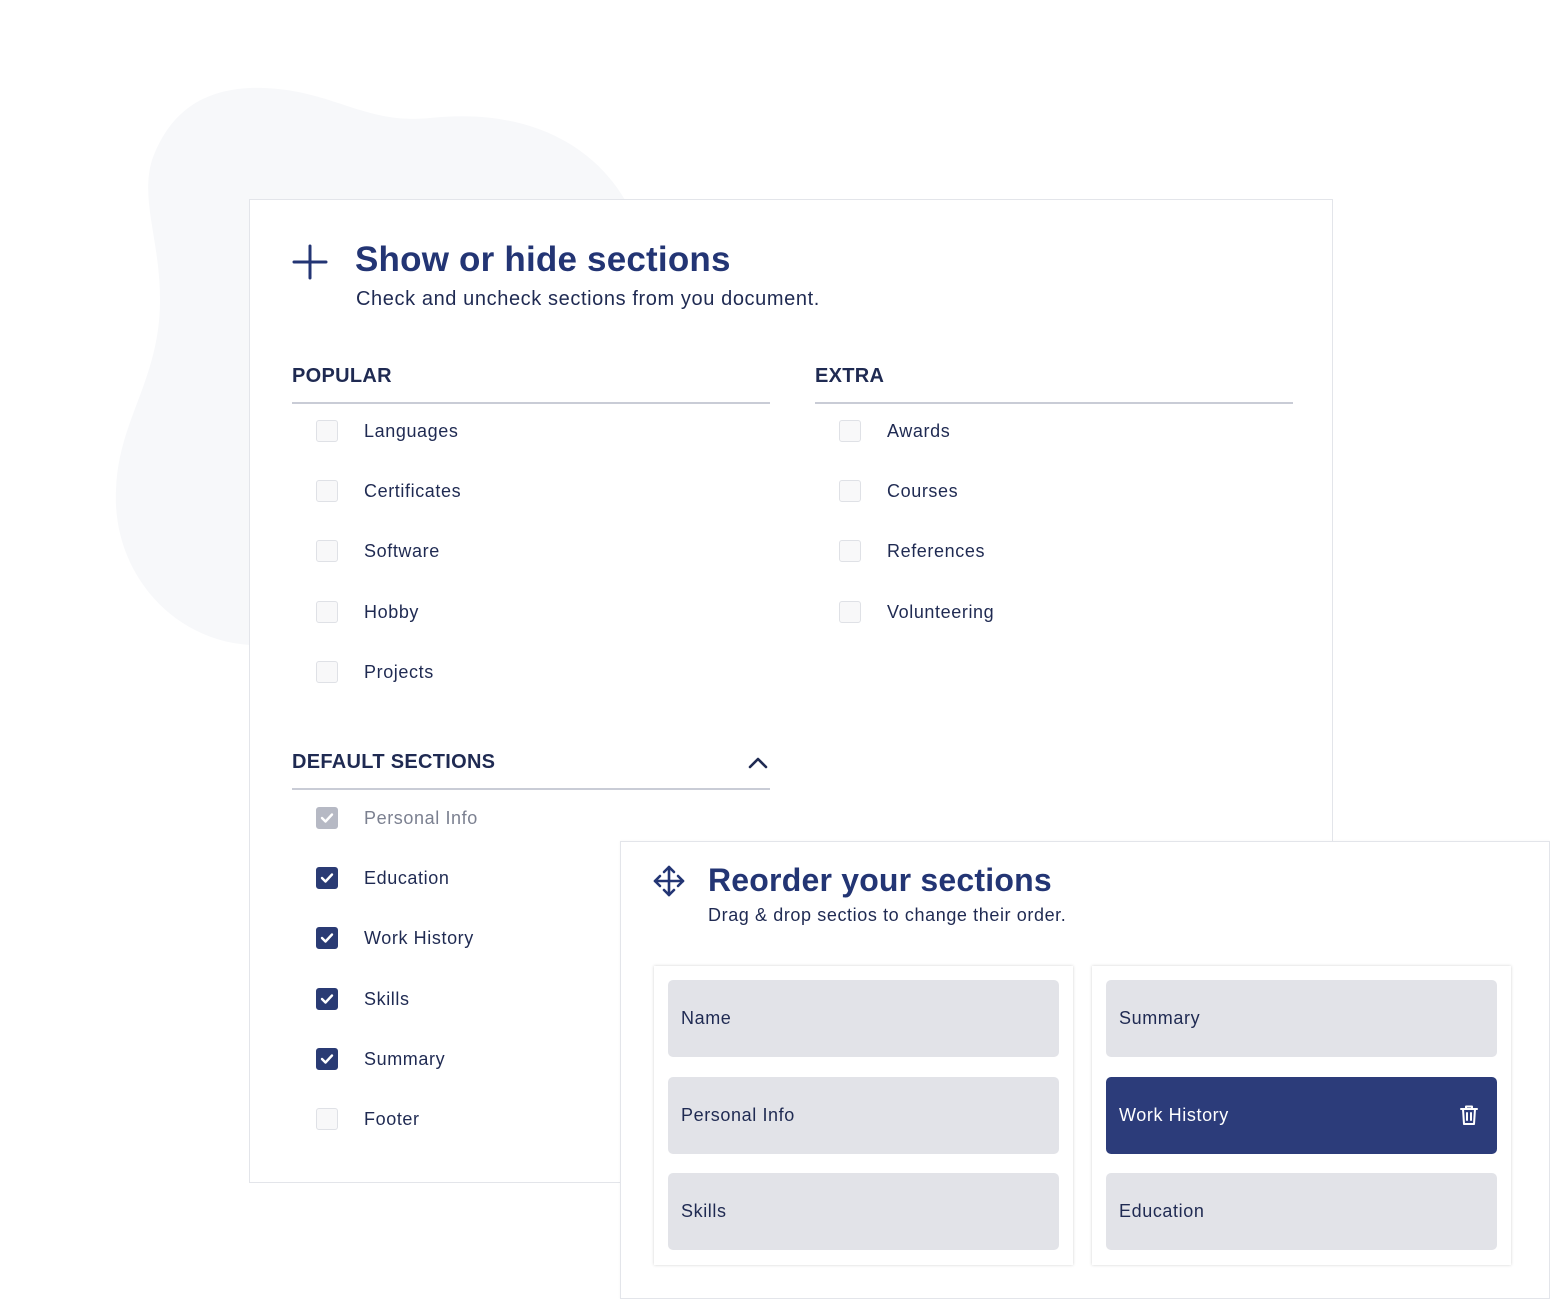 The height and width of the screenshot is (1299, 1550). What do you see at coordinates (669, 881) in the screenshot?
I see `move-icon` at bounding box center [669, 881].